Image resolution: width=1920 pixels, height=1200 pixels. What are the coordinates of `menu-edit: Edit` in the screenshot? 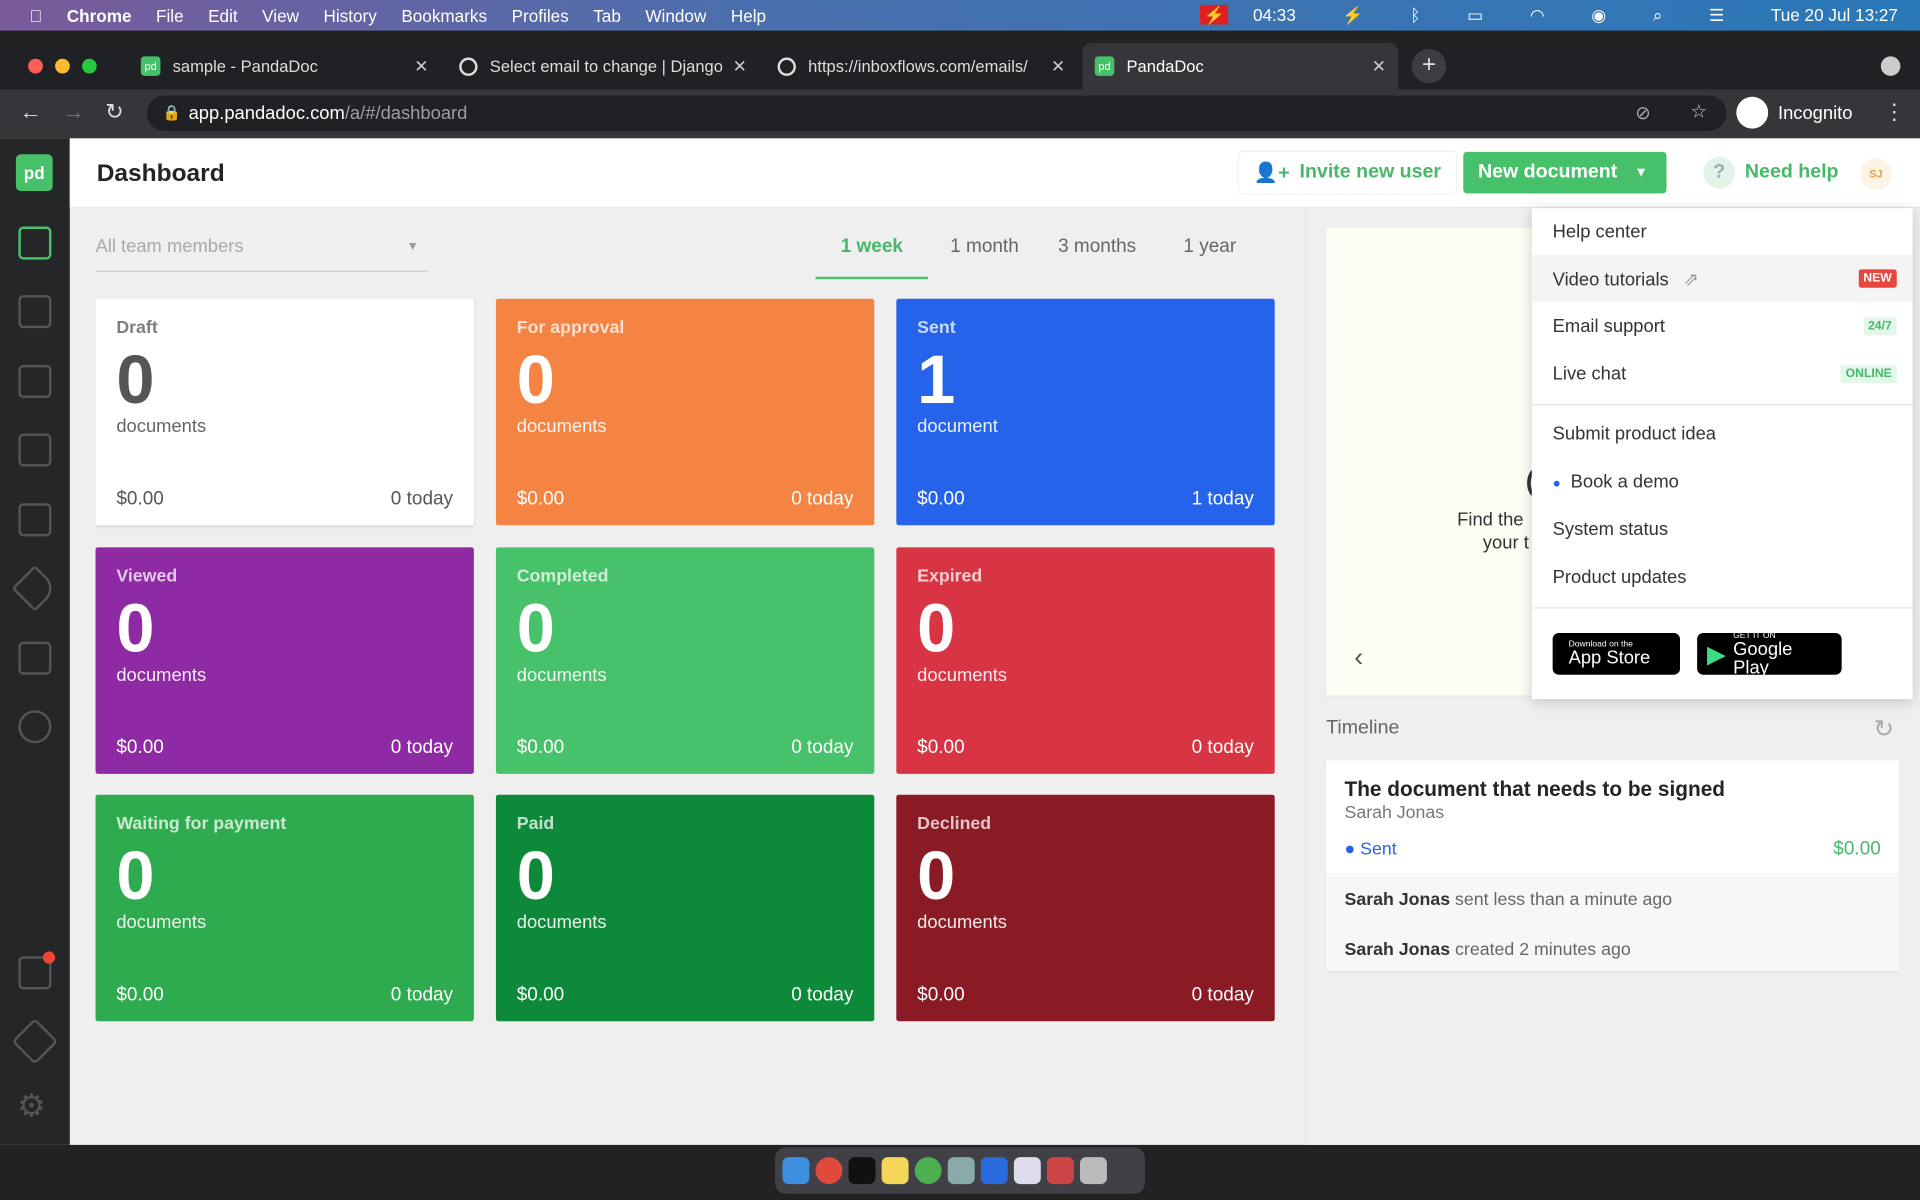 It's located at (223, 16).